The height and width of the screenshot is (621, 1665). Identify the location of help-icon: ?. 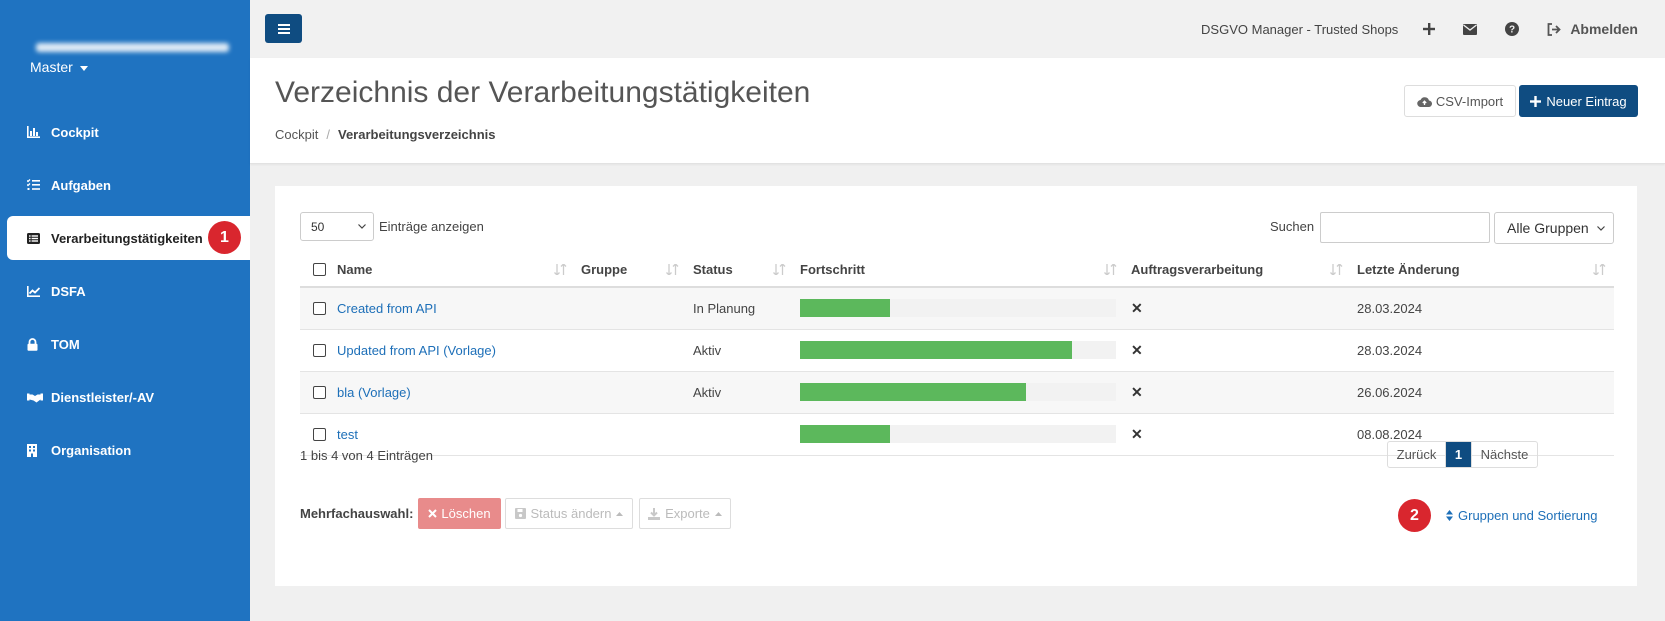
(1512, 29).